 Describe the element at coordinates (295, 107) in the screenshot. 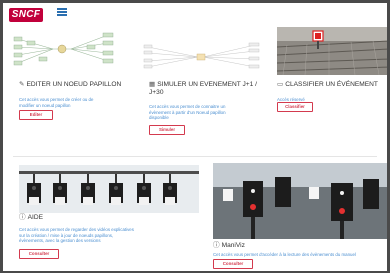

I see `classifier-button: Classifier` at that location.